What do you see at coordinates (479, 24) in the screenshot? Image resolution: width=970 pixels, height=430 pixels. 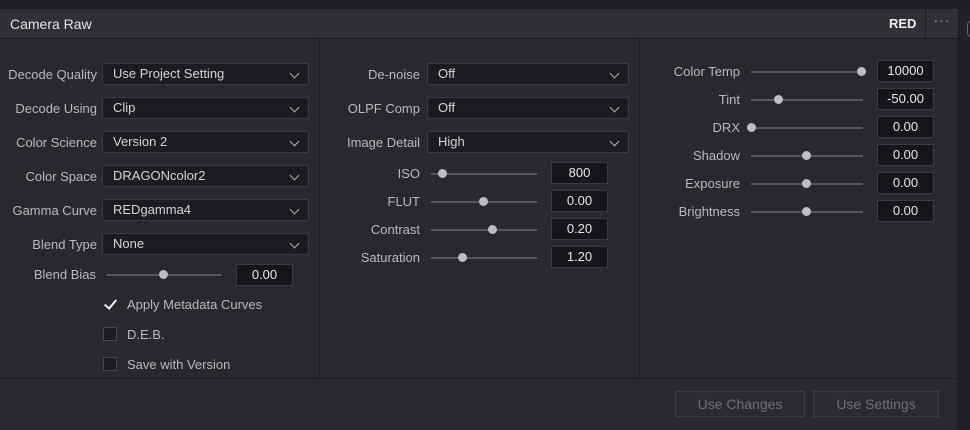 I see `panel-header: Camera Raw RED ···` at bounding box center [479, 24].